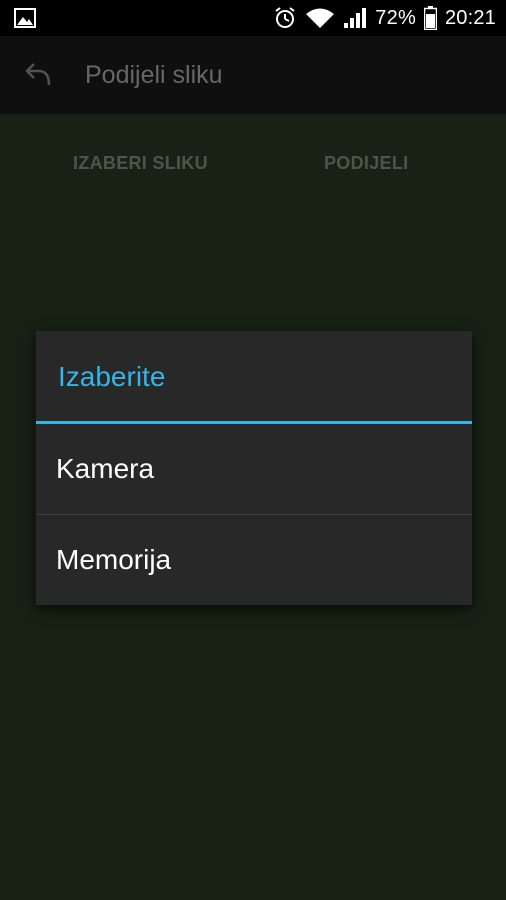  Describe the element at coordinates (25, 18) in the screenshot. I see `image-icon` at that location.